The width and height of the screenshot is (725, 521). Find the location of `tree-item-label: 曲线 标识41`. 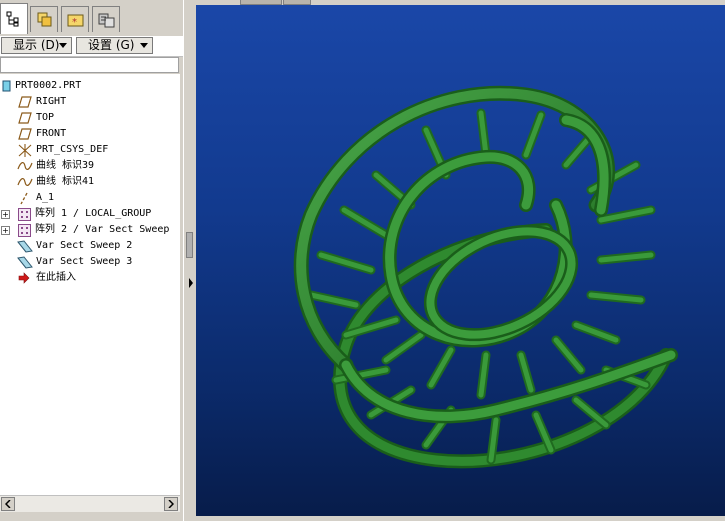

tree-item-label: 曲线 标识41 is located at coordinates (65, 181).